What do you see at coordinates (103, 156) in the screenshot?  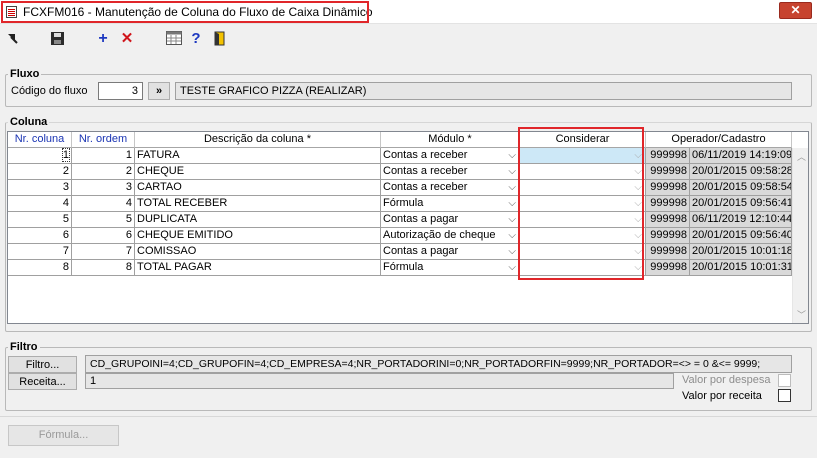 I see `cell-nr-ordem: 1` at bounding box center [103, 156].